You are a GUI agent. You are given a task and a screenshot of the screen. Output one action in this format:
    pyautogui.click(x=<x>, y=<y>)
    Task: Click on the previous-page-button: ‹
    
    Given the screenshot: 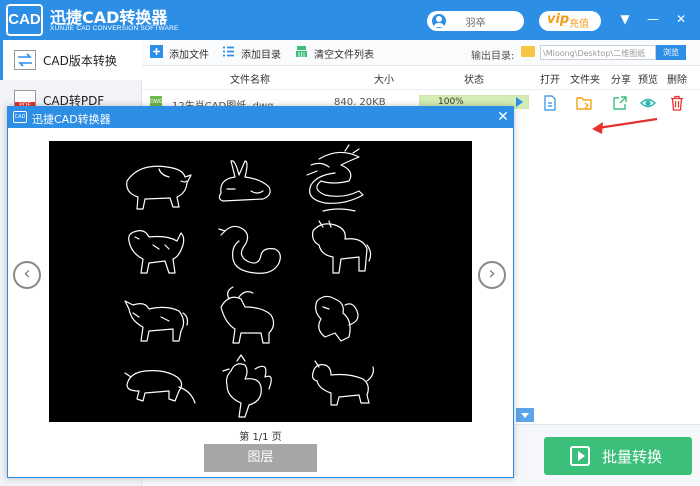 What is the action you would take?
    pyautogui.click(x=27, y=275)
    